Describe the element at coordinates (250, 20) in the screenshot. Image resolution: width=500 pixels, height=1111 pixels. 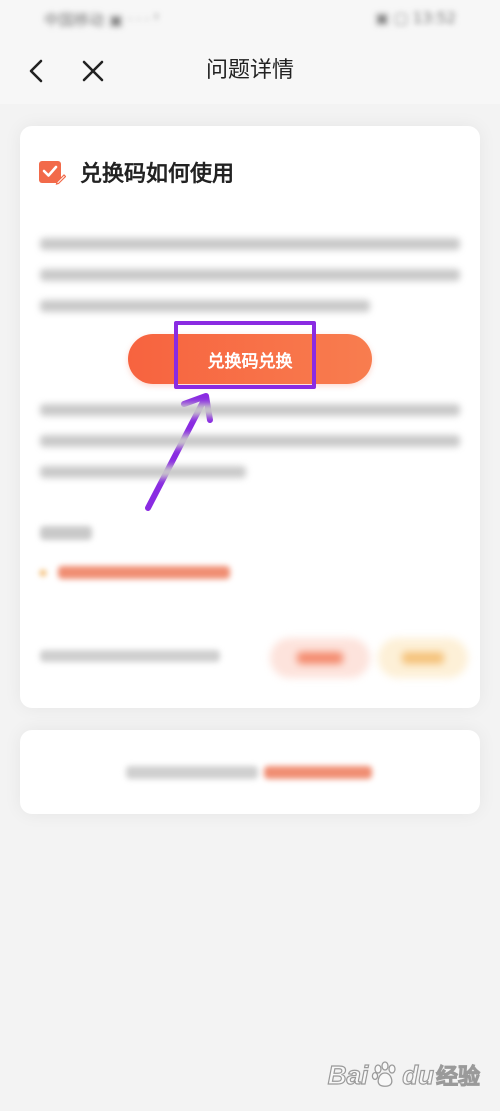
I see `status-bar: 中国移动 ▣ ᐧ ᐧ ᐧ ꜛ ▣ ▢ 13:52` at that location.